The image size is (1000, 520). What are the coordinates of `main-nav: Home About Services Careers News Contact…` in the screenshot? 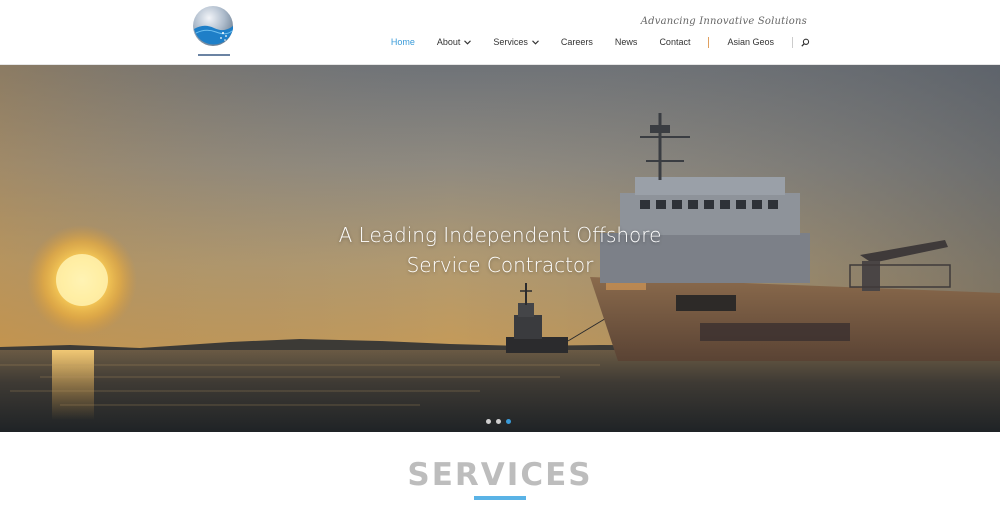 It's located at (589, 42).